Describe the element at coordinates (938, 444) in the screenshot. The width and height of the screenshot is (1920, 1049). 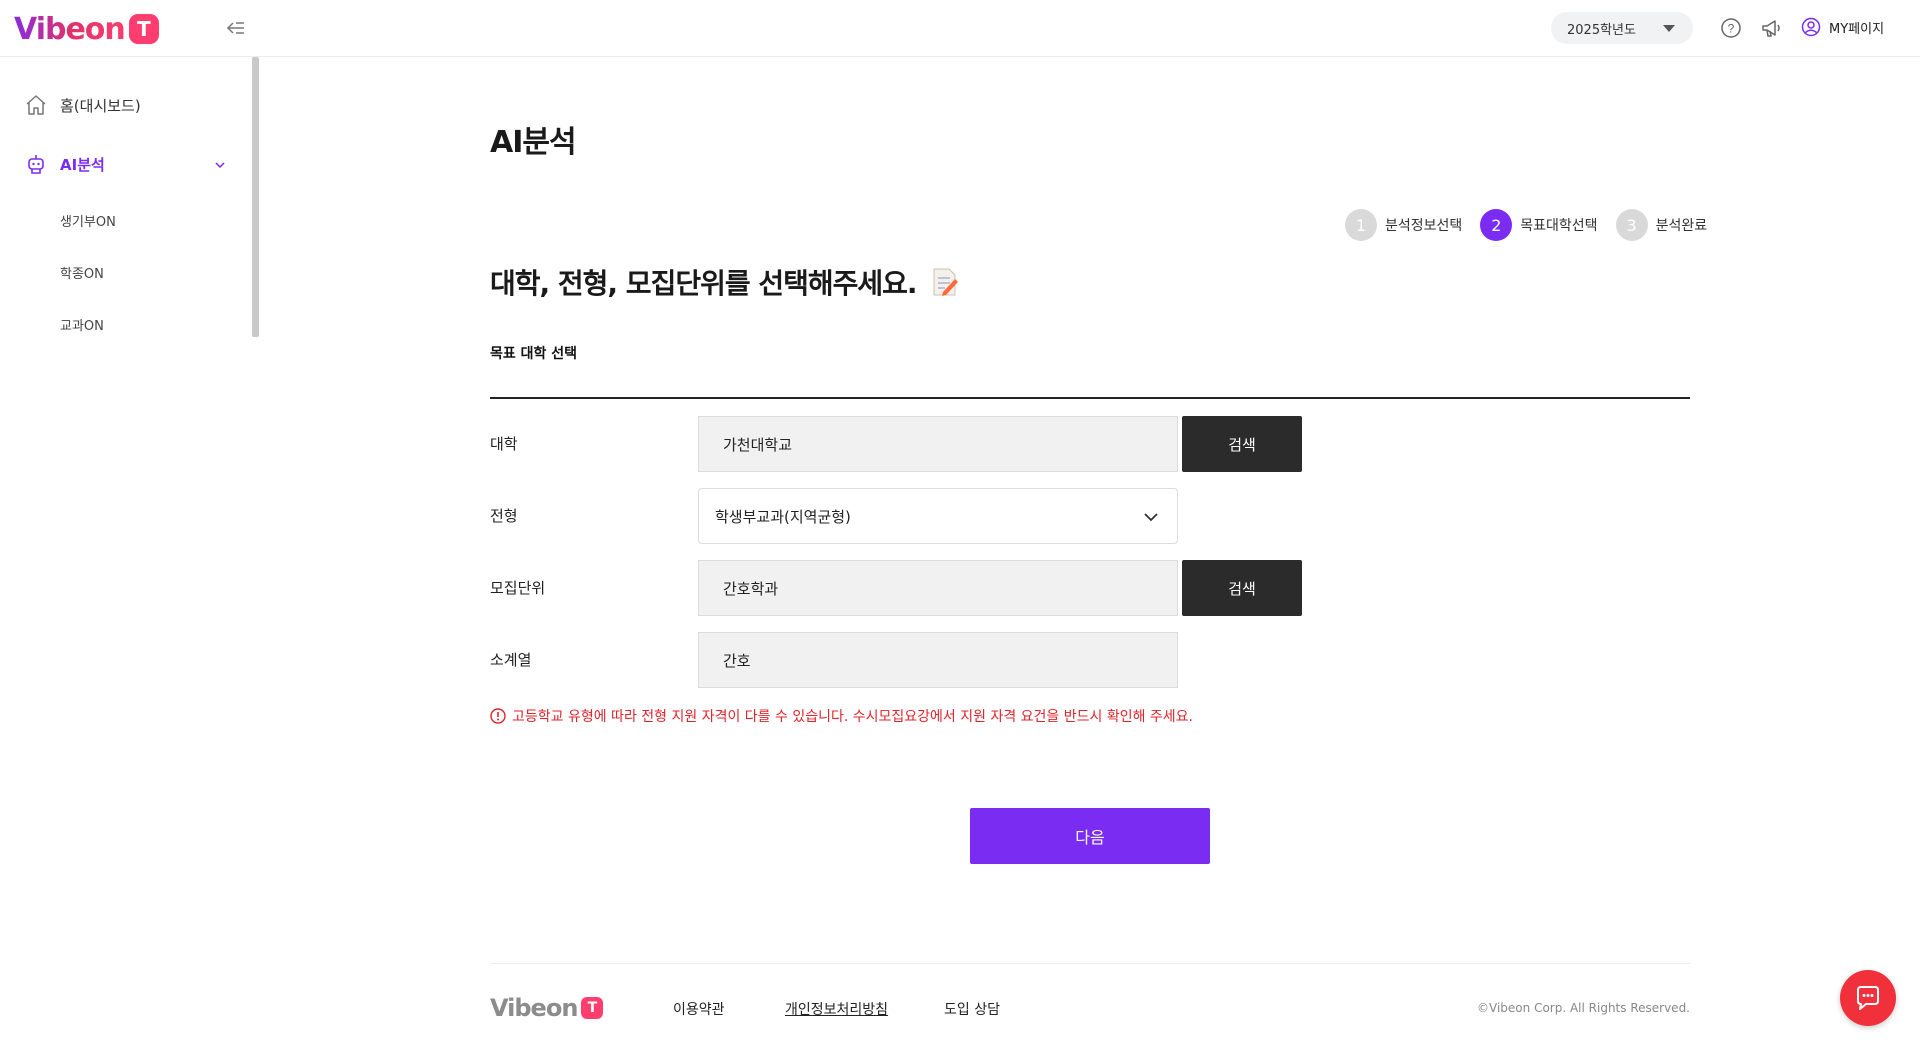
I see `university-field: 가천대학교` at that location.